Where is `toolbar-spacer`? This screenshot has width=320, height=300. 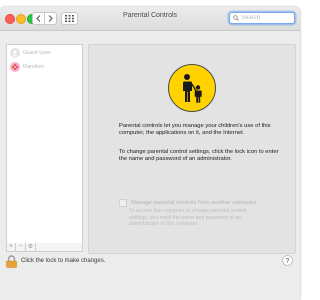 toolbar-spacer is located at coordinates (59, 247).